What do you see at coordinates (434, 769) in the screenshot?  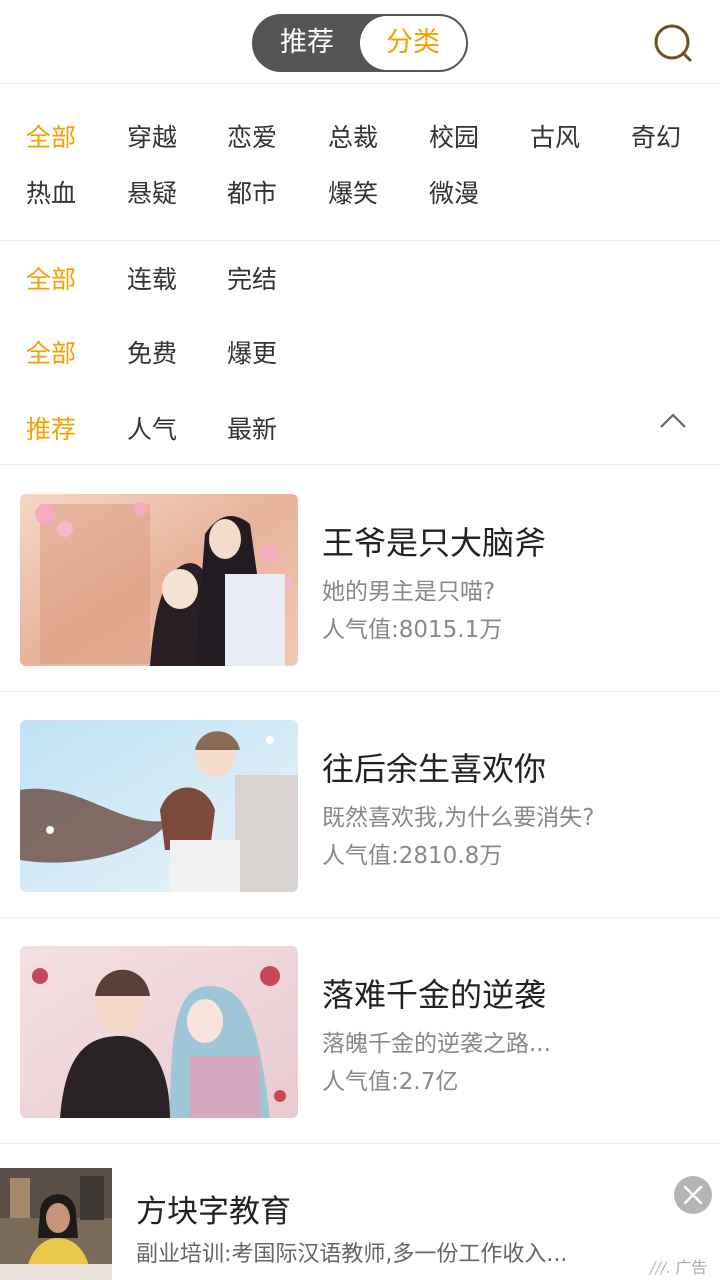 I see `comic-title: 往后余生喜欢你` at bounding box center [434, 769].